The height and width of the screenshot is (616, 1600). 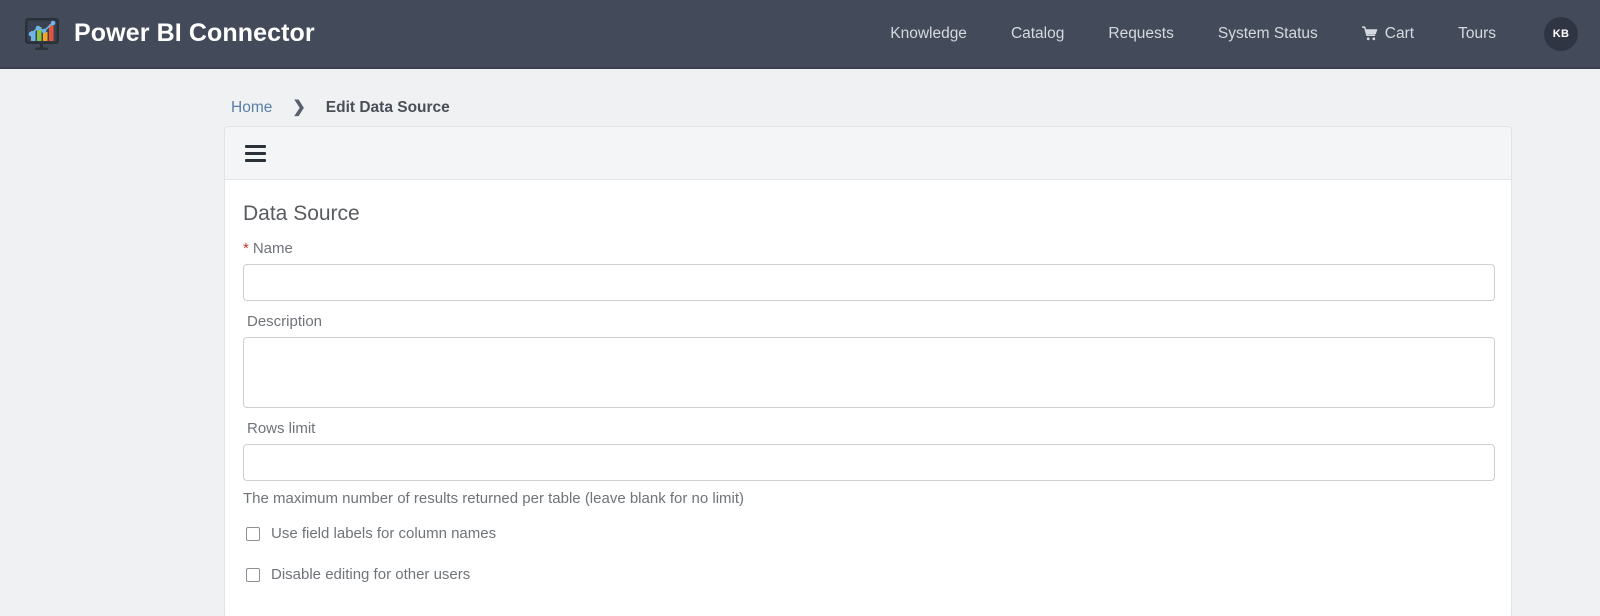 What do you see at coordinates (42, 33) in the screenshot?
I see `power-bi-chart-monitor-icon` at bounding box center [42, 33].